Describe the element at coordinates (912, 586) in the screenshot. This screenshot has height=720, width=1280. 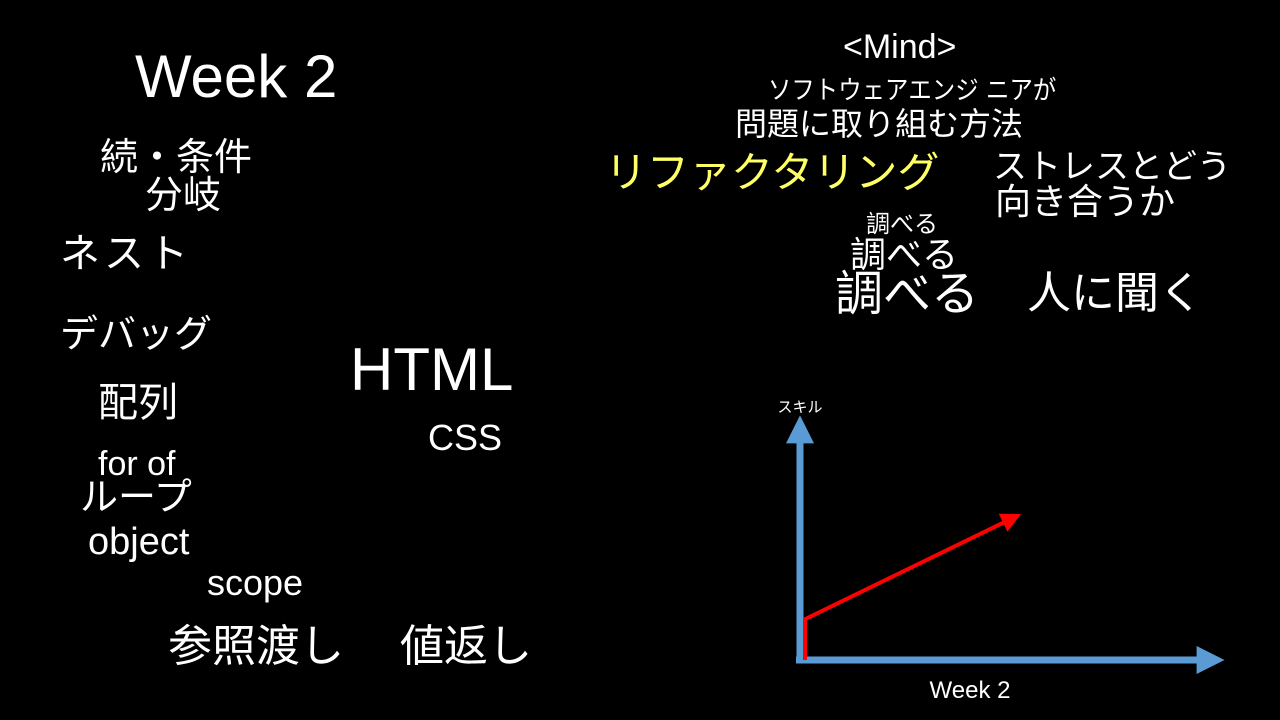
I see `skill-trend-line` at that location.